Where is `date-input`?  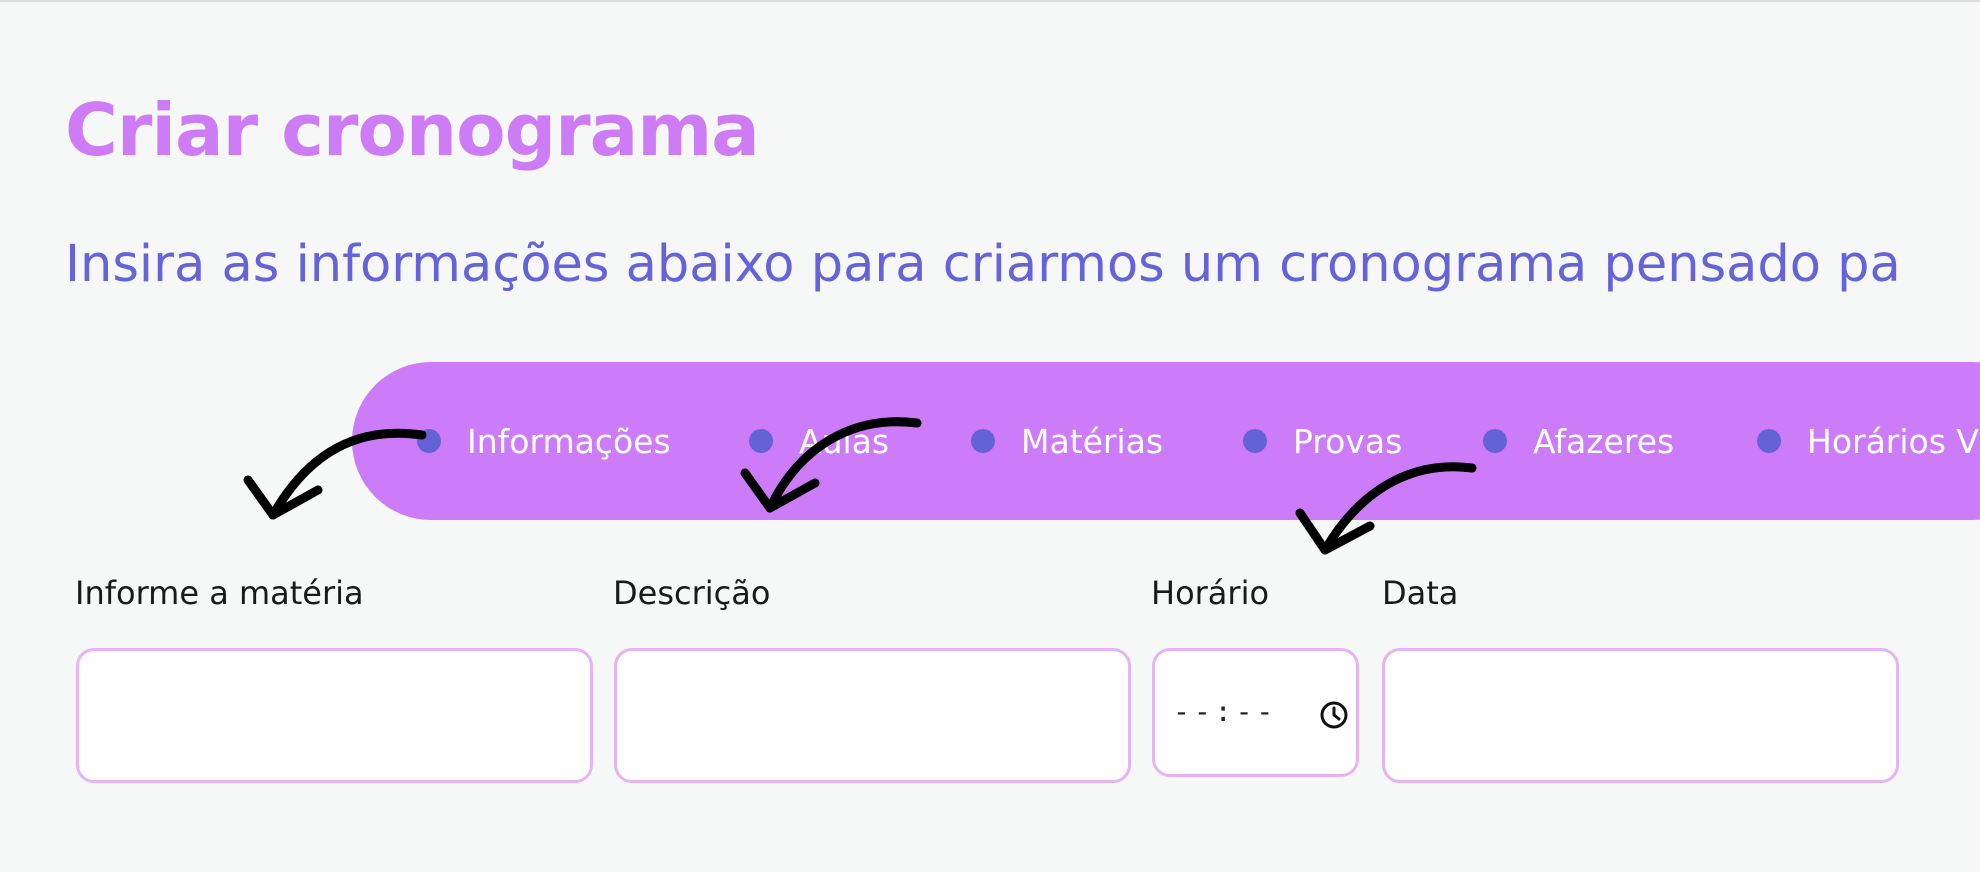 date-input is located at coordinates (1640, 715).